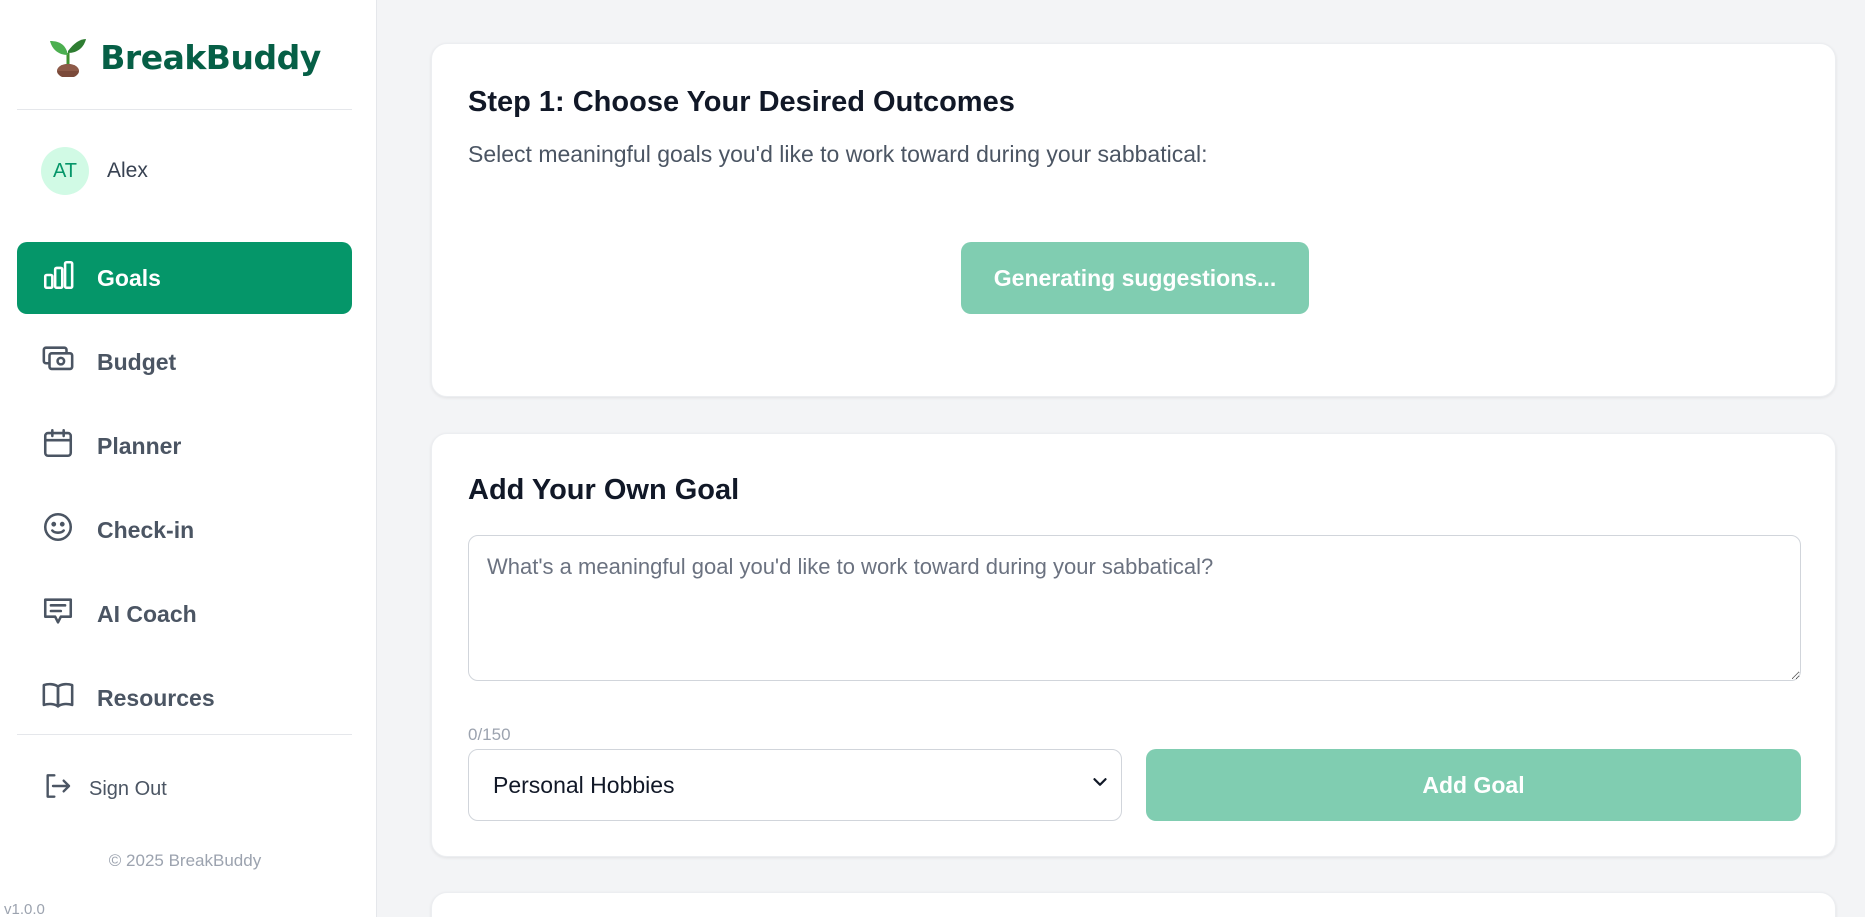 The height and width of the screenshot is (917, 1865). Describe the element at coordinates (58, 278) in the screenshot. I see `bar-chart-icon` at that location.